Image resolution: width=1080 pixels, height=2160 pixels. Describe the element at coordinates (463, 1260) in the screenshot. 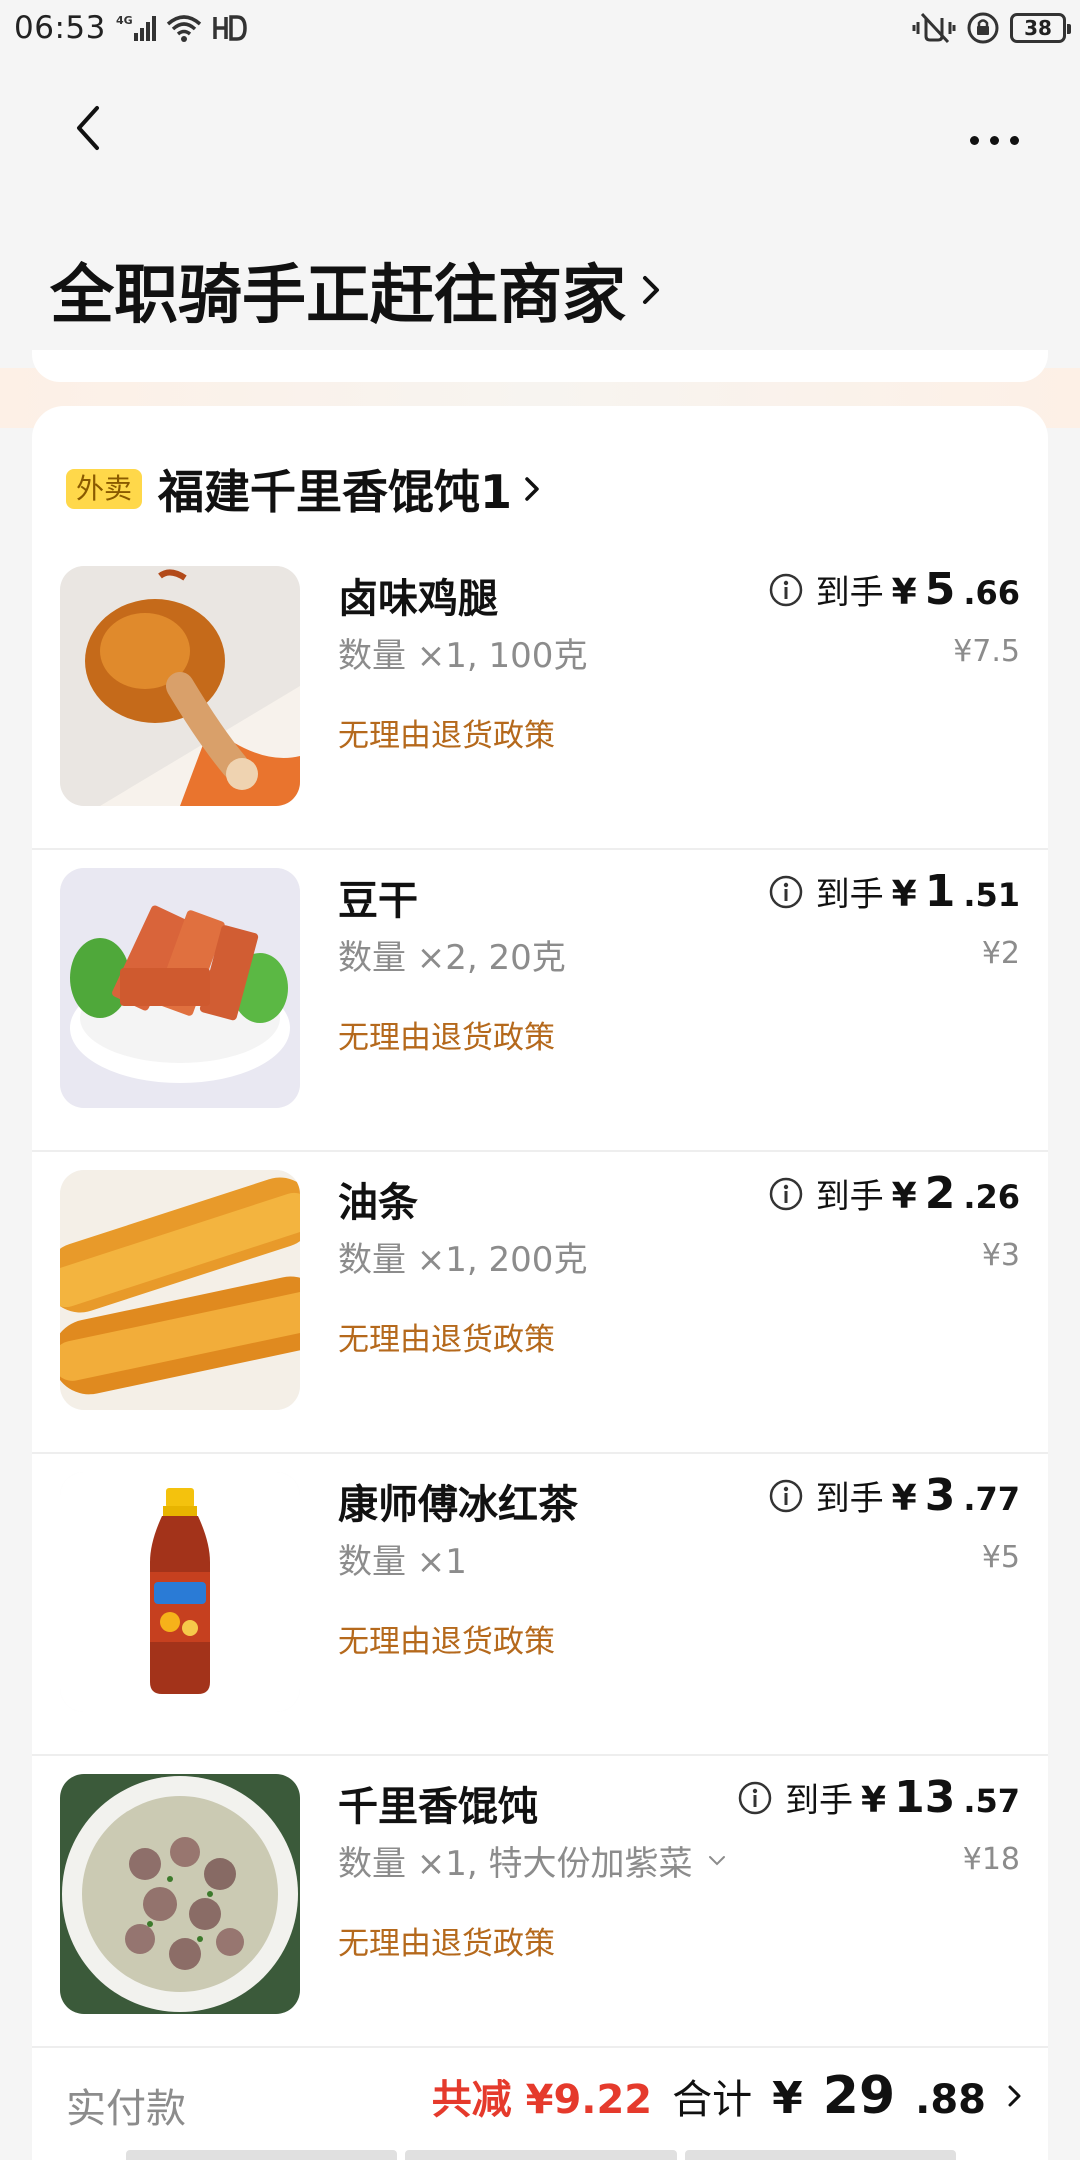

I see `item-quantity: 数量 ×1, 200克` at that location.